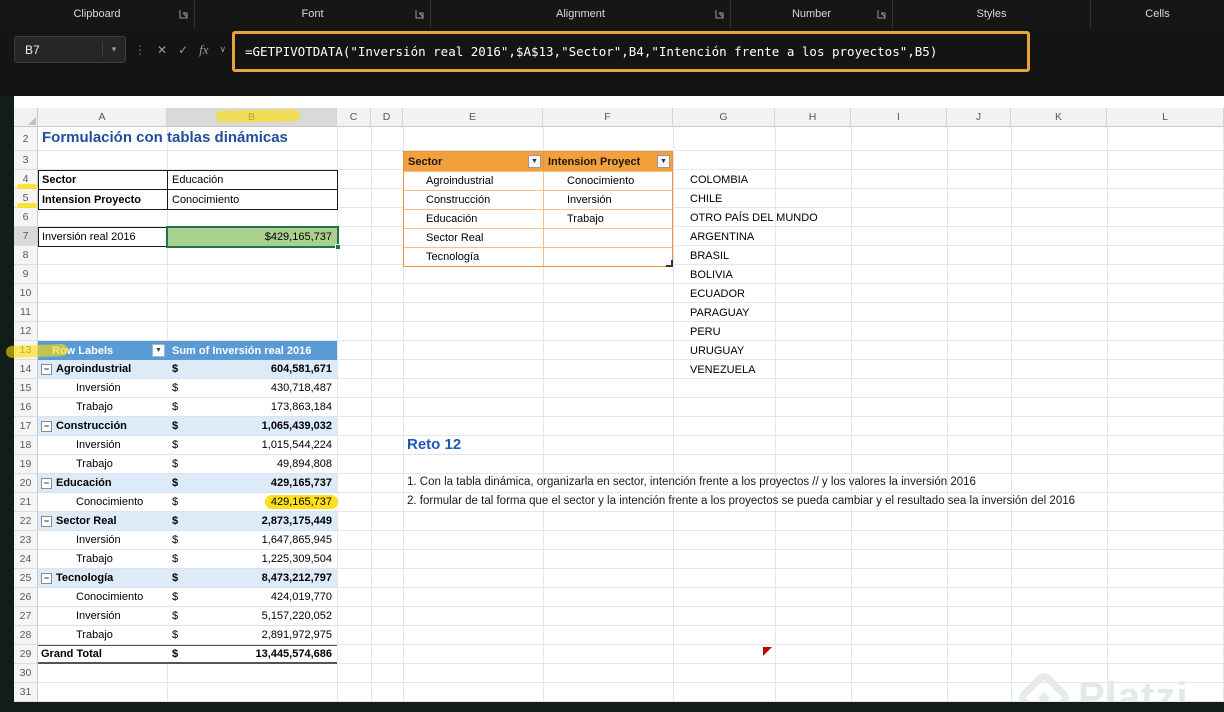 The width and height of the screenshot is (1224, 712). I want to click on row-header: 22, so click(26, 521).